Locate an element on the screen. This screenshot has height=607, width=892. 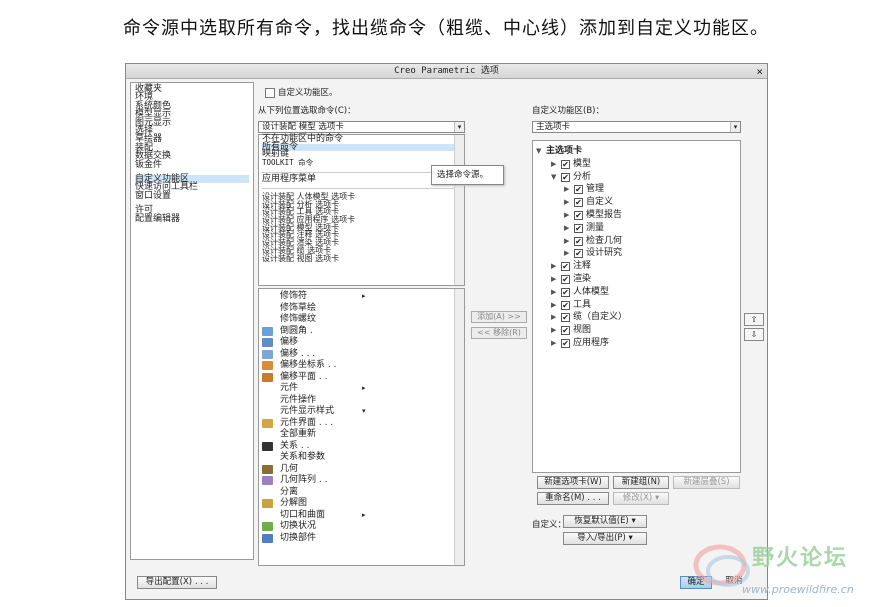
command-item: 修饰符 ▸ is located at coordinates (361, 297).